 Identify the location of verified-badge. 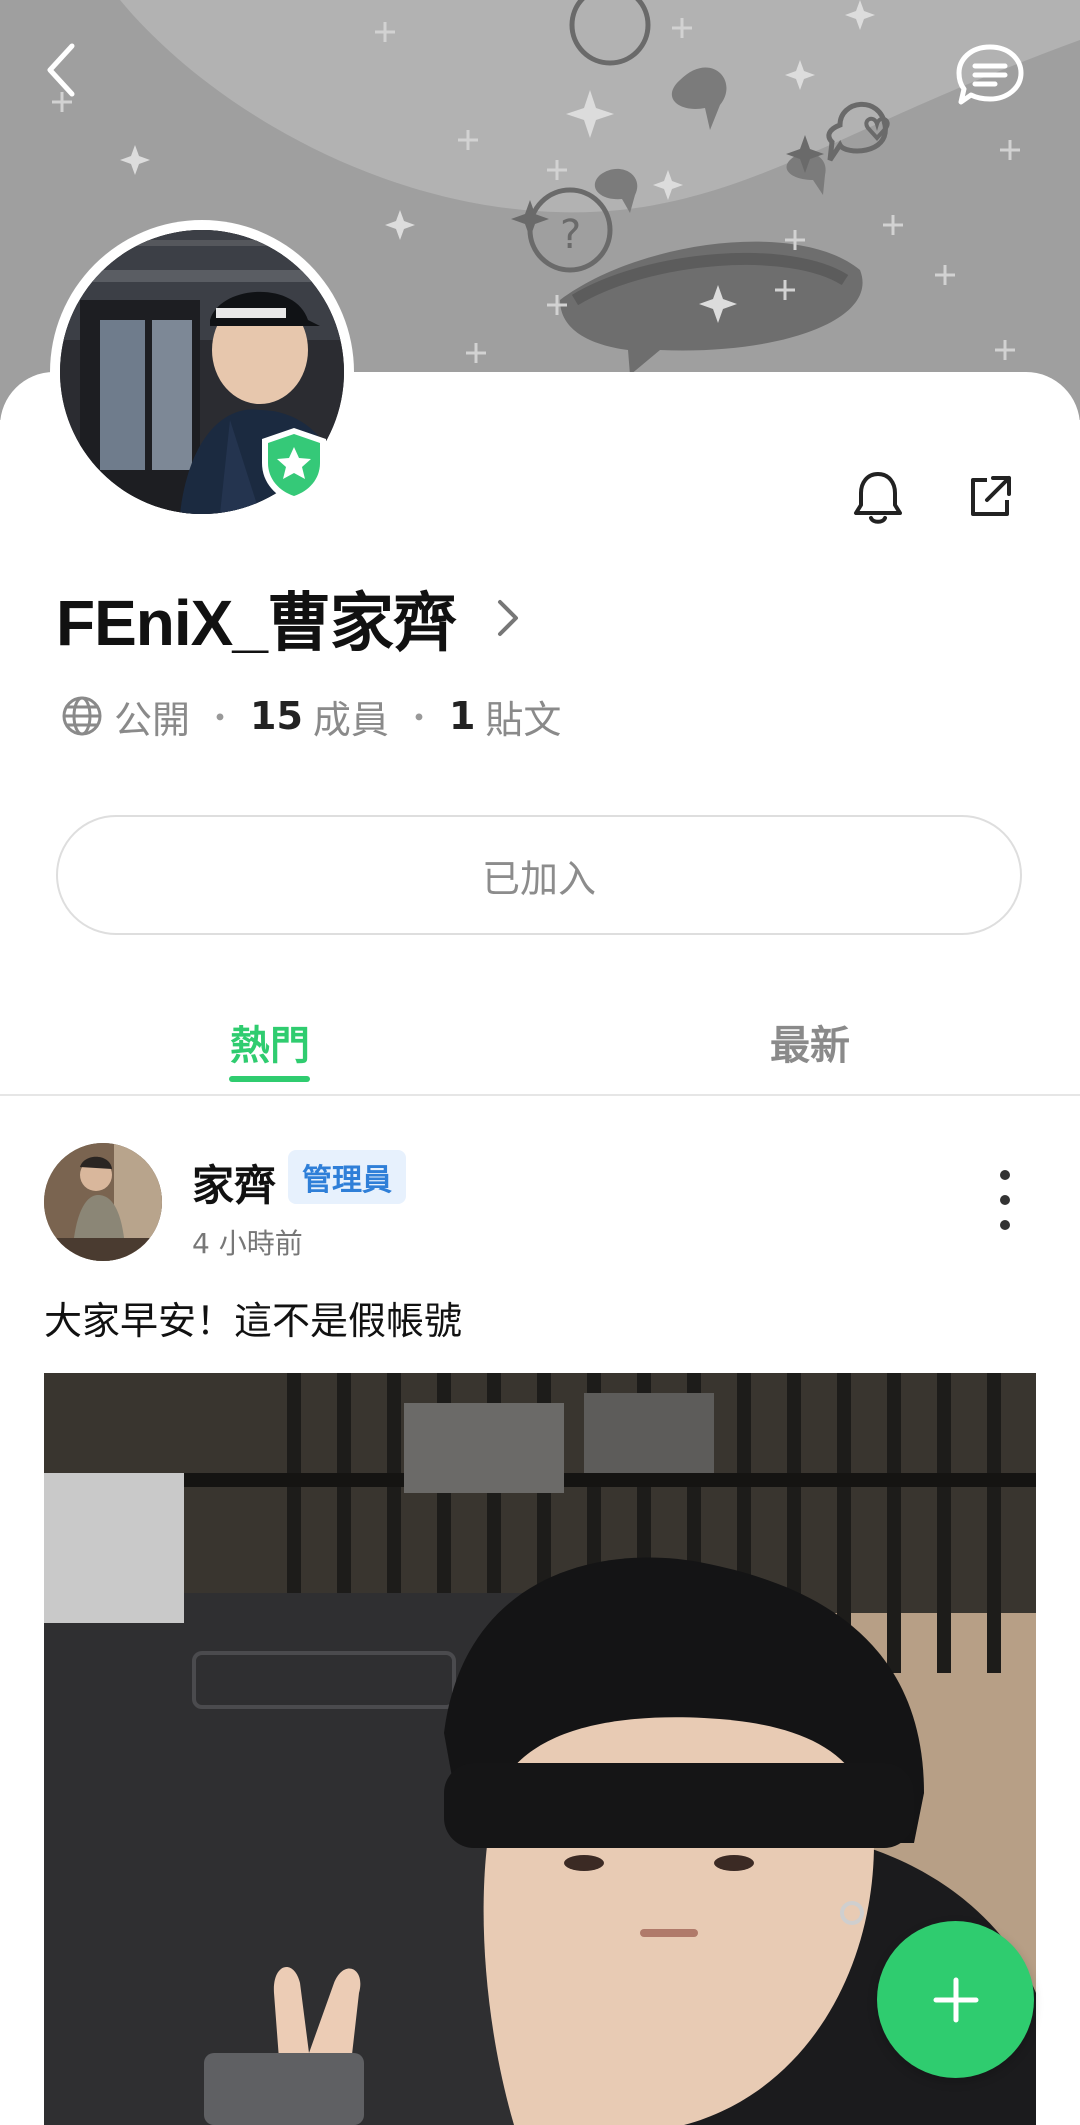
(294, 465).